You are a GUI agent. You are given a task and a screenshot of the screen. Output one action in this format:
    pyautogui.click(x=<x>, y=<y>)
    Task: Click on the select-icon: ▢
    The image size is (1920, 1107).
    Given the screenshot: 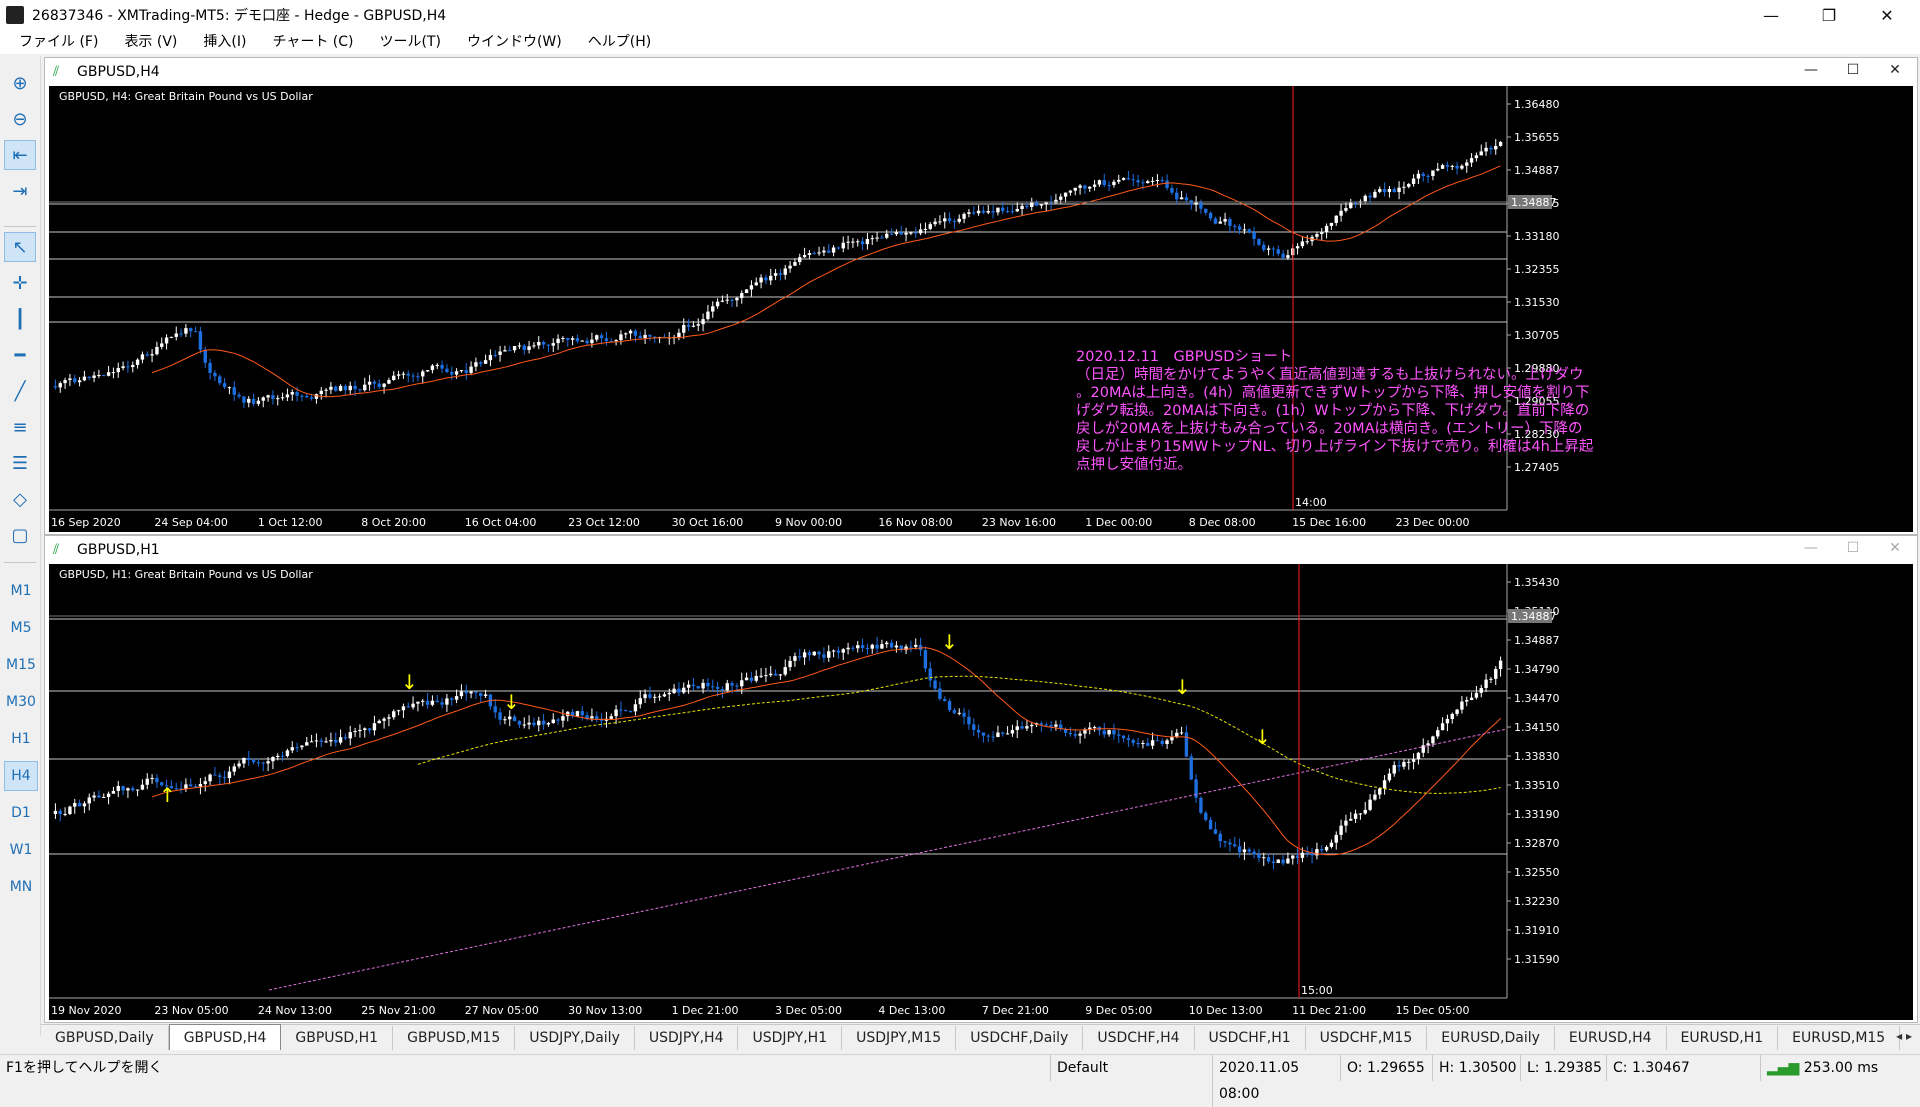 What is the action you would take?
    pyautogui.click(x=20, y=535)
    